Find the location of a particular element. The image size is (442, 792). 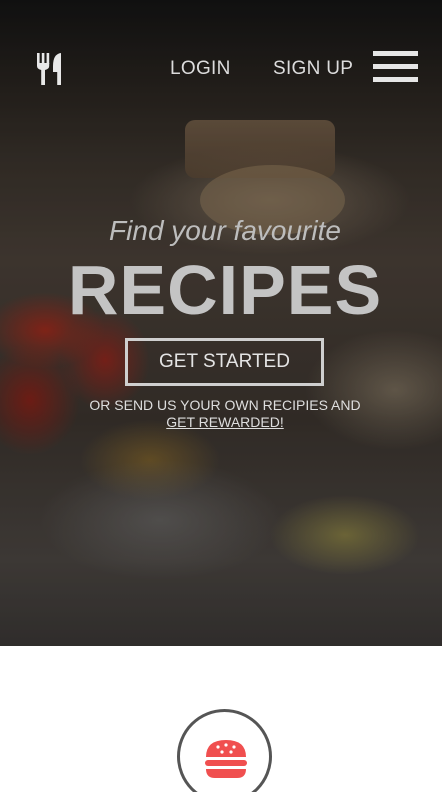

fork-knife-icon is located at coordinates (49, 69).